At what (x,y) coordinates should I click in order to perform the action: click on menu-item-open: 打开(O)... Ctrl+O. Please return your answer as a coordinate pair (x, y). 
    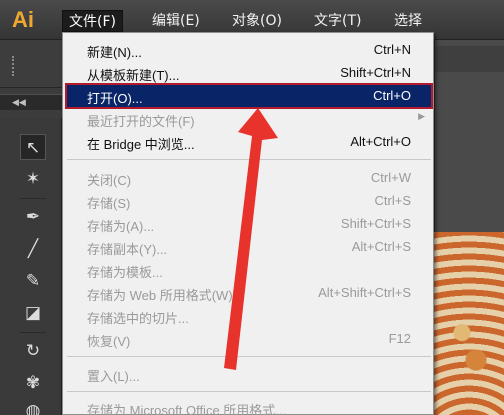
    Looking at the image, I should click on (249, 96).